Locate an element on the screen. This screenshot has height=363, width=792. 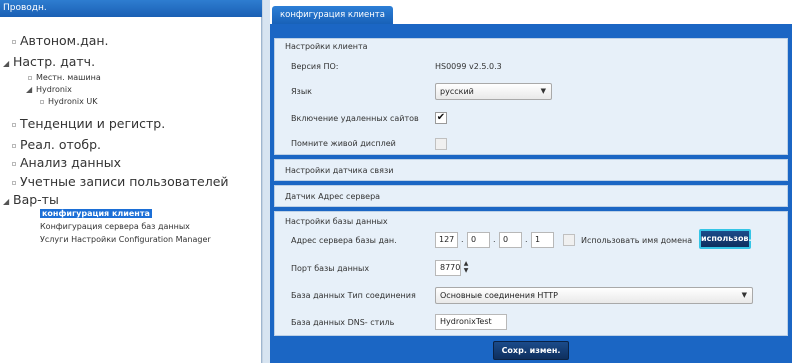
tree-item-local-machine: Местн. машина is located at coordinates (64, 77).